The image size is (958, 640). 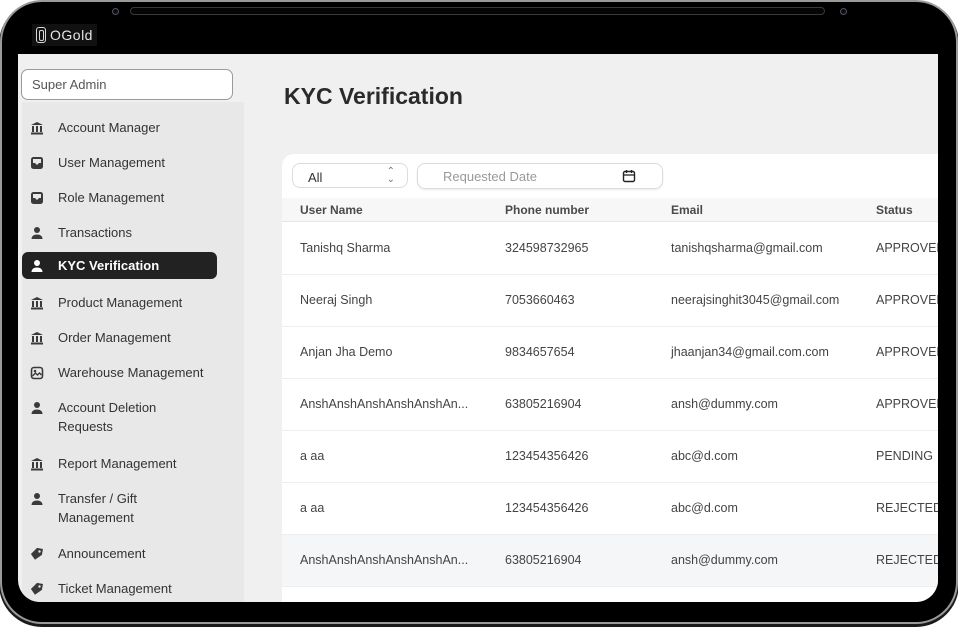 What do you see at coordinates (750, 352) in the screenshot?
I see `cell-email: jhaanjan34@gmail.com.com` at bounding box center [750, 352].